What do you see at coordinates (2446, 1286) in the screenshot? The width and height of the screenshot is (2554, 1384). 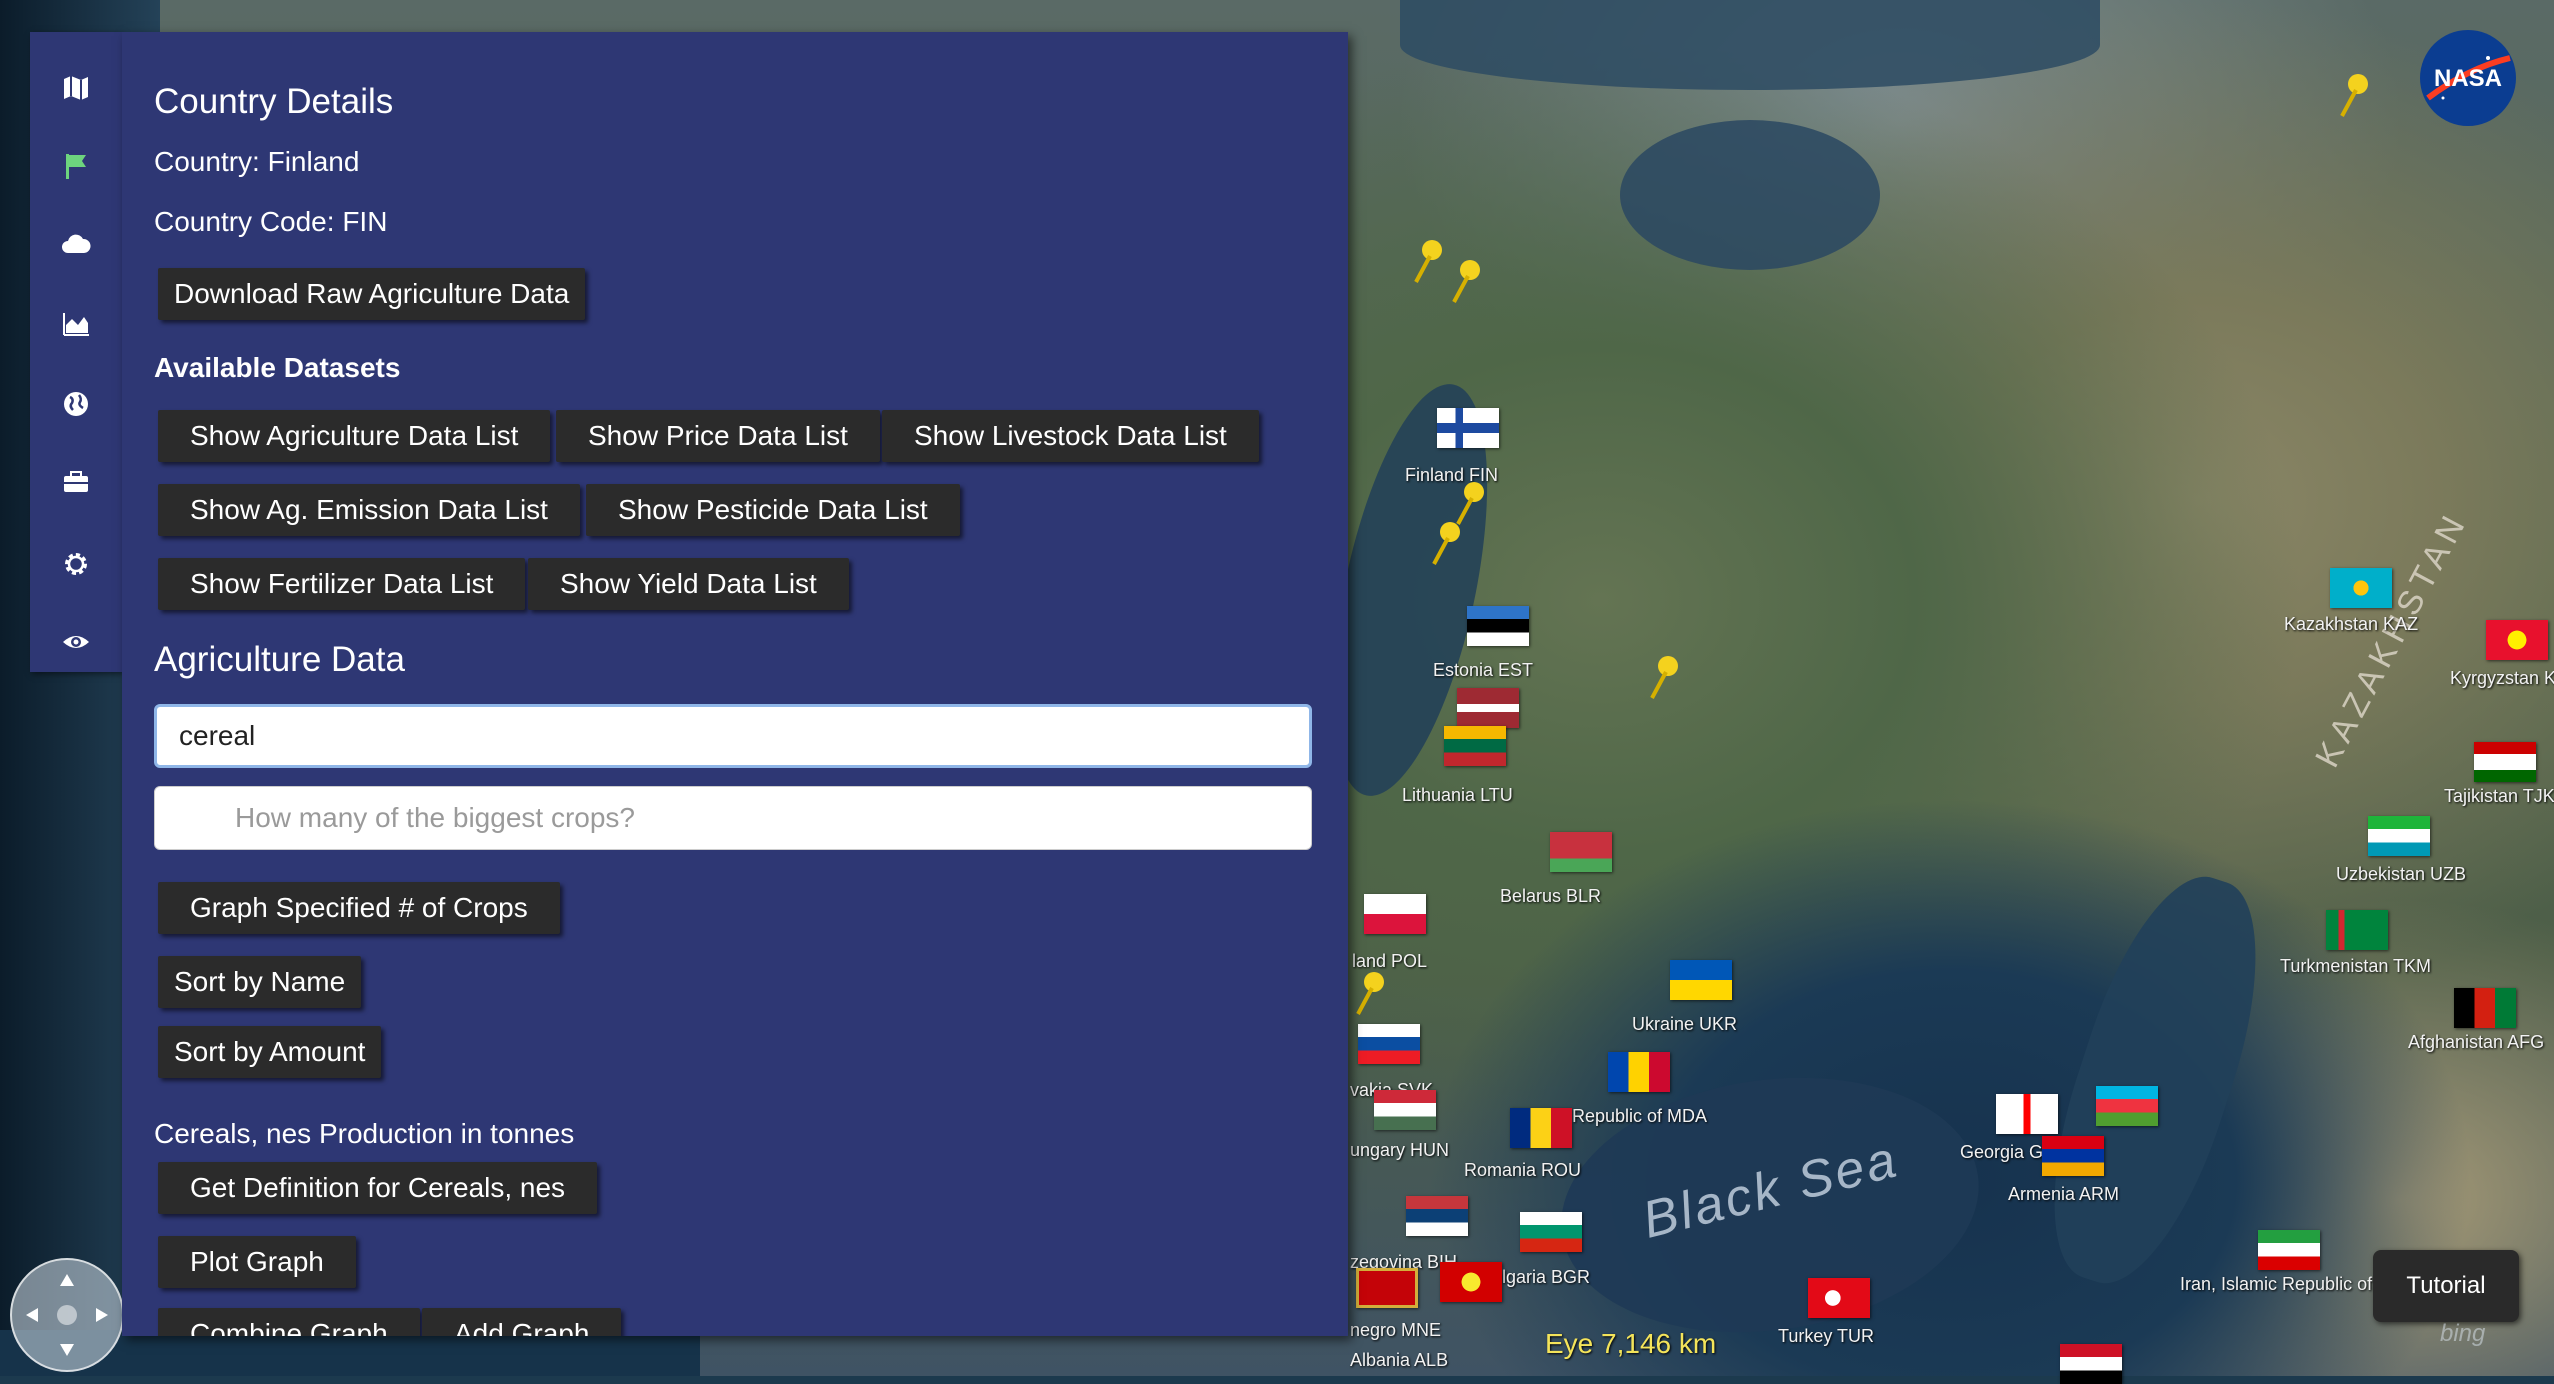 I see `tutorial-button: Tutorial` at bounding box center [2446, 1286].